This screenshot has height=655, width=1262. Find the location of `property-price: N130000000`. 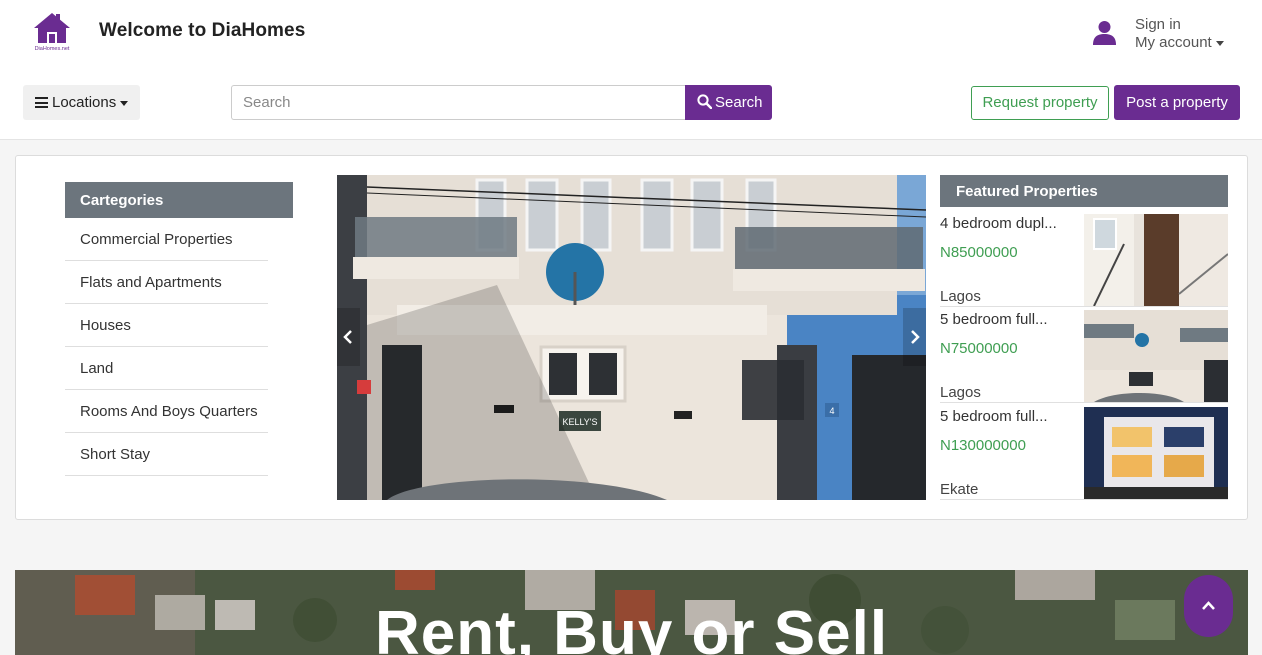

property-price: N130000000 is located at coordinates (983, 445).